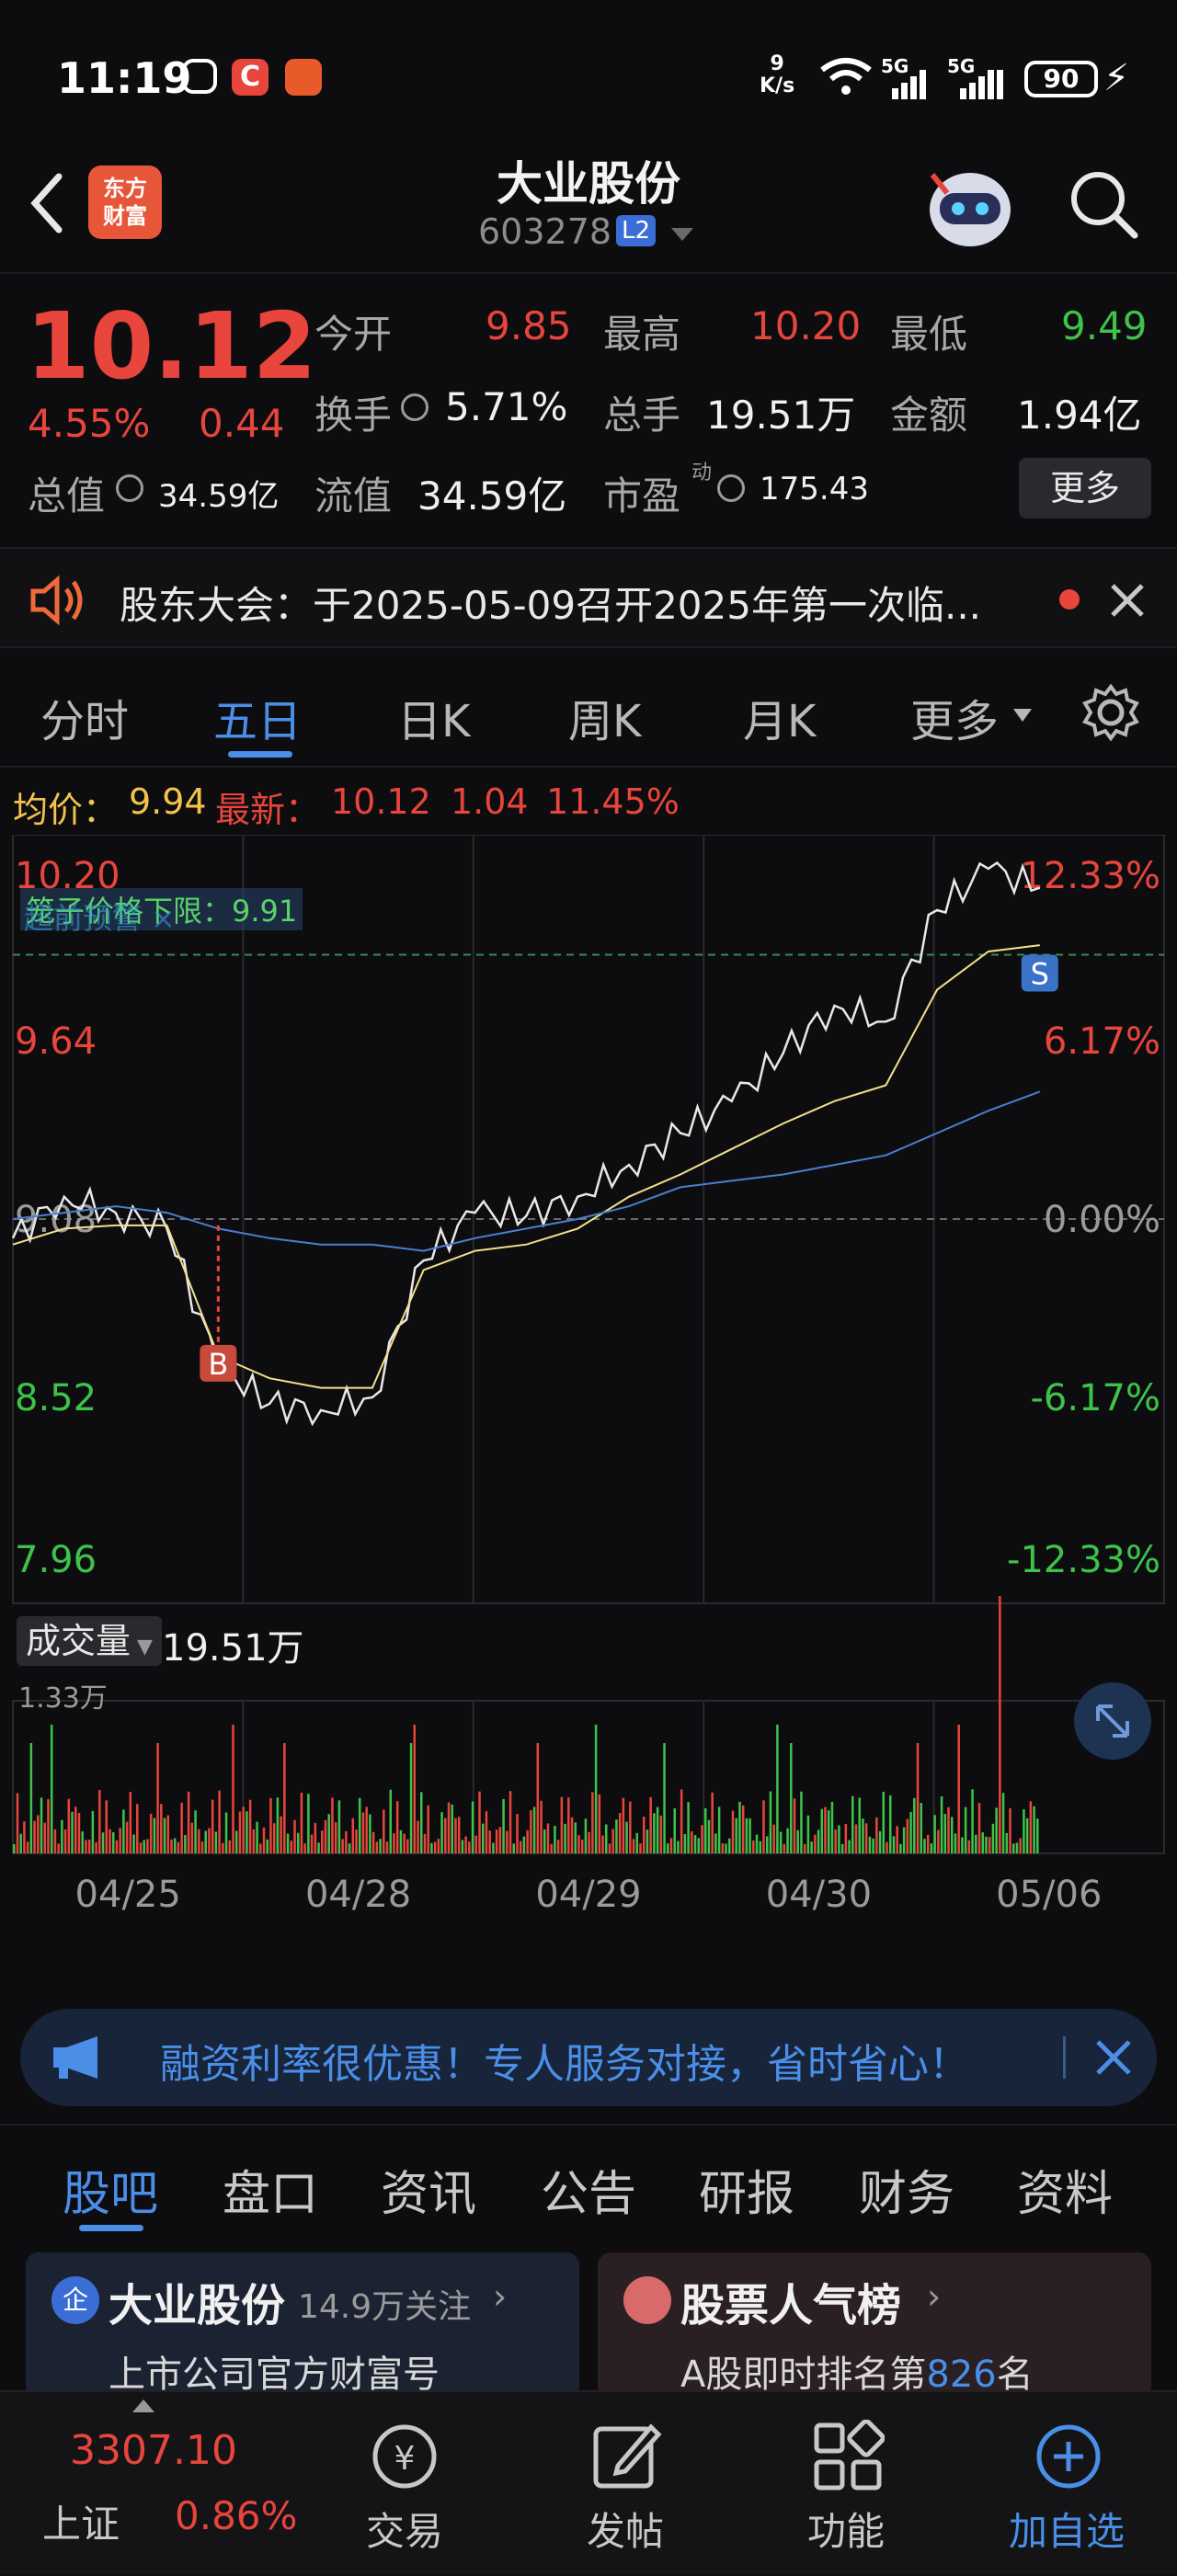 The height and width of the screenshot is (2576, 1177). I want to click on gear-icon, so click(1110, 712).